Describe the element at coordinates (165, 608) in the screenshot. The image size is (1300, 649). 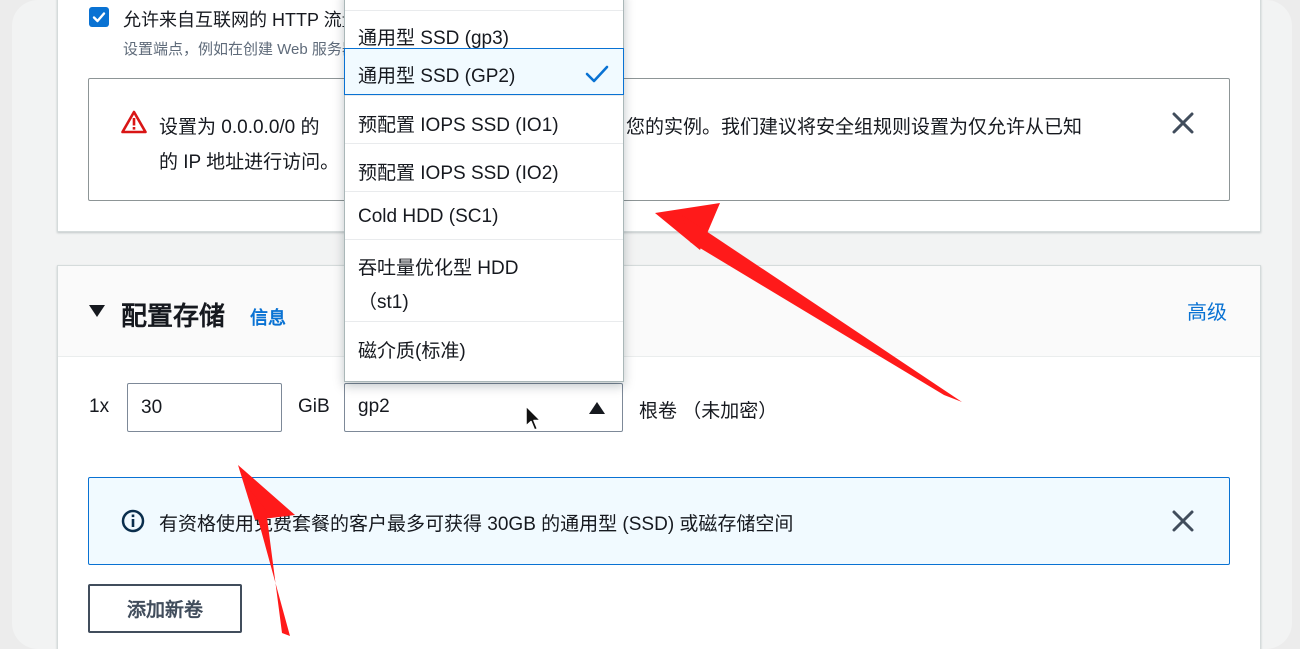
I see `add-new-volume-button: 添加新卷` at that location.